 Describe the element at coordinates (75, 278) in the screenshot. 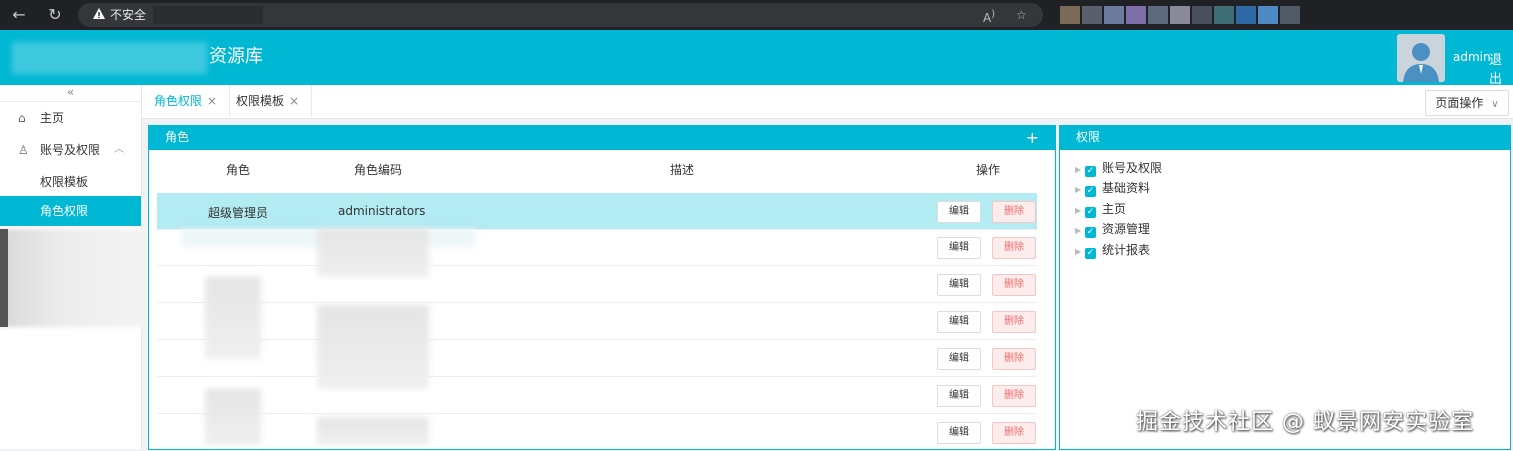

I see `sidebar-redacted` at that location.